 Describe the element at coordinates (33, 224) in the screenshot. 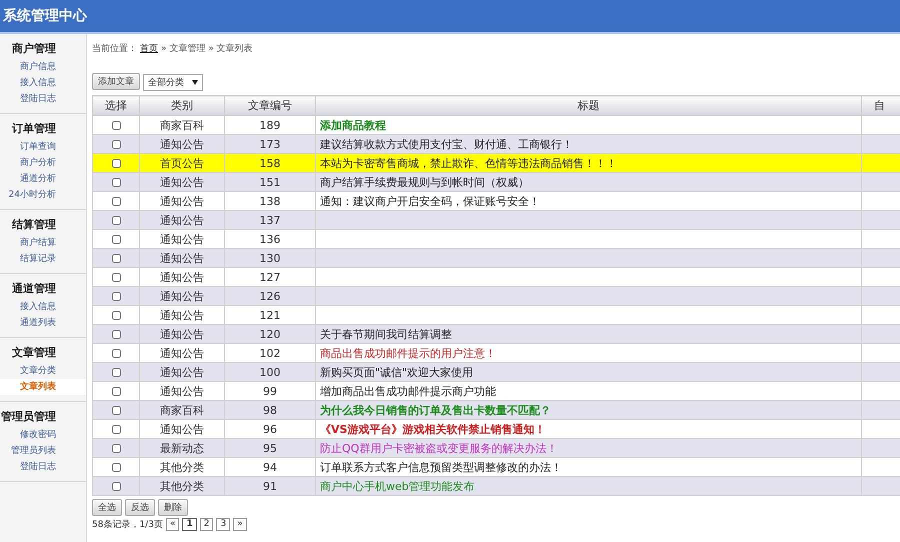

I see `nav-group-title: 结算管理` at that location.